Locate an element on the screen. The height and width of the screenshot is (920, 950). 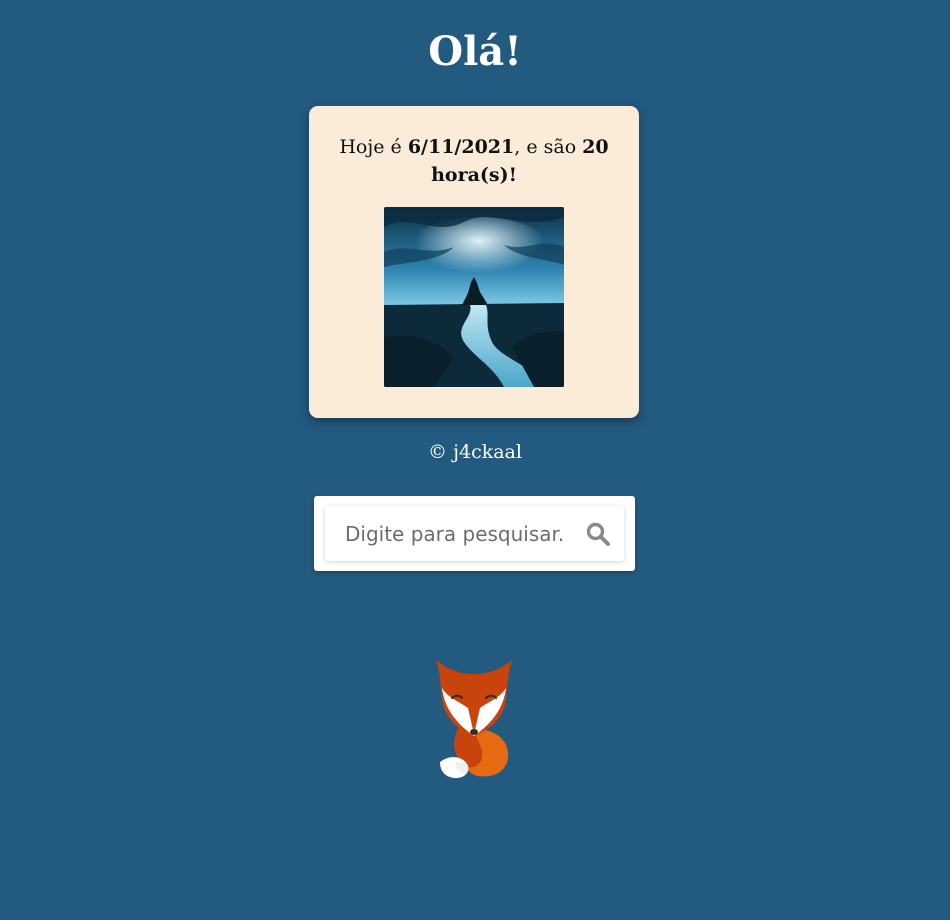
search-icon is located at coordinates (598, 534).